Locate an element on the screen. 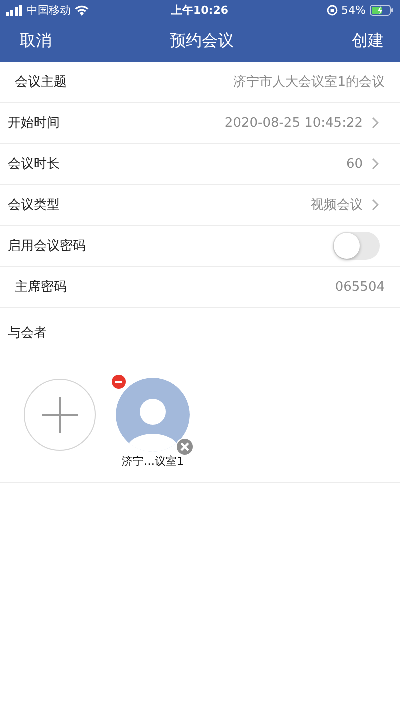 This screenshot has width=400, height=711. page-title: 预约会议 is located at coordinates (202, 41).